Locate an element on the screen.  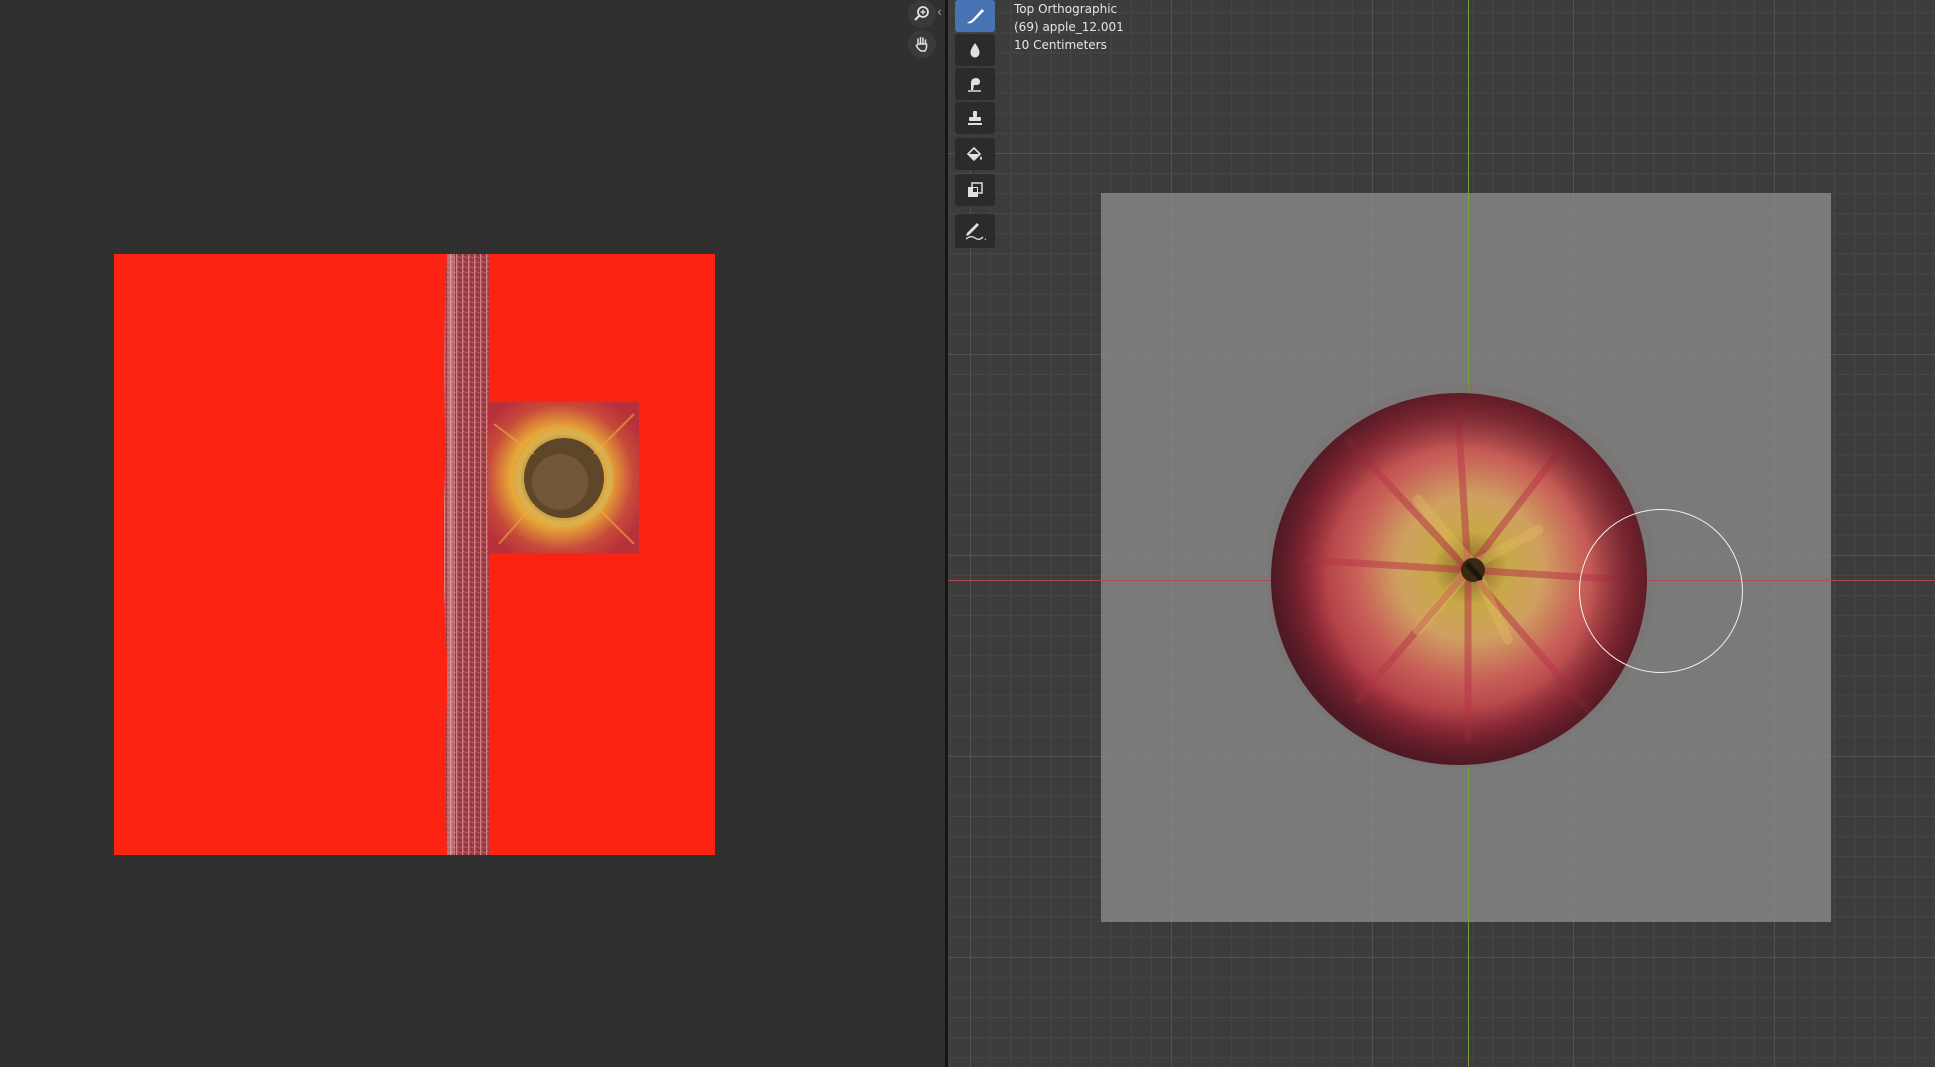
soften-tool is located at coordinates (975, 50).